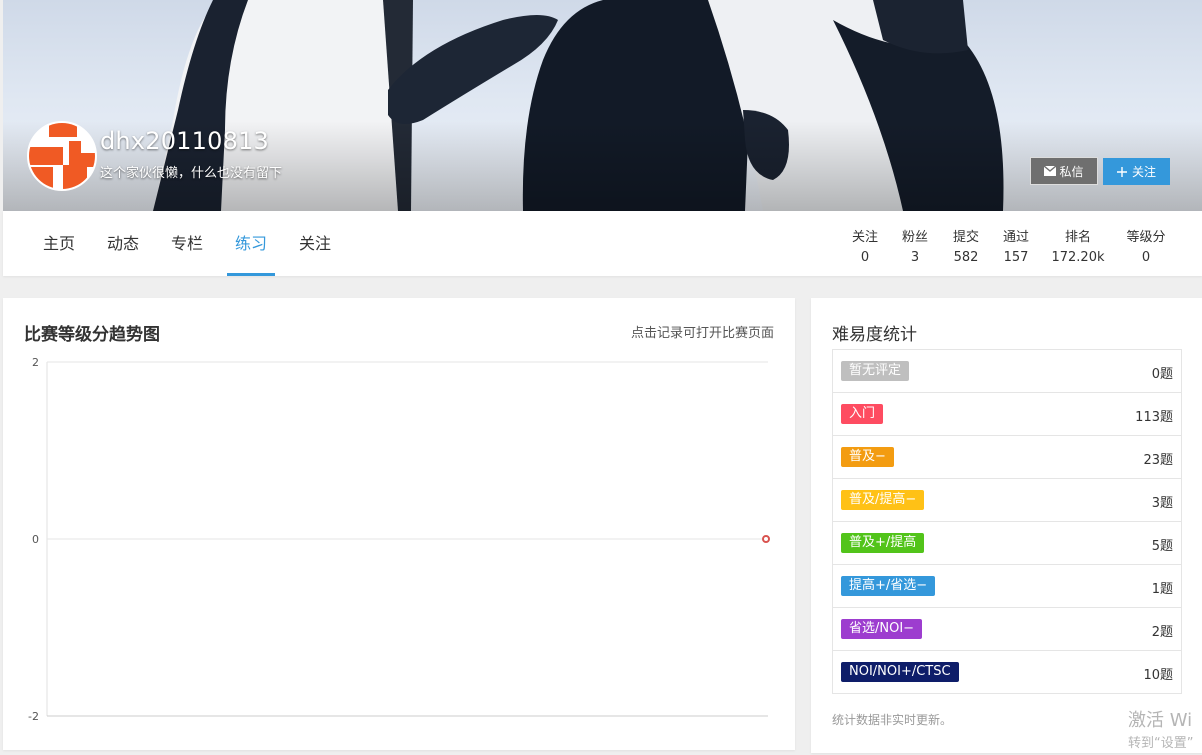  What do you see at coordinates (1154, 417) in the screenshot?
I see `difficulty-count: 113题` at bounding box center [1154, 417].